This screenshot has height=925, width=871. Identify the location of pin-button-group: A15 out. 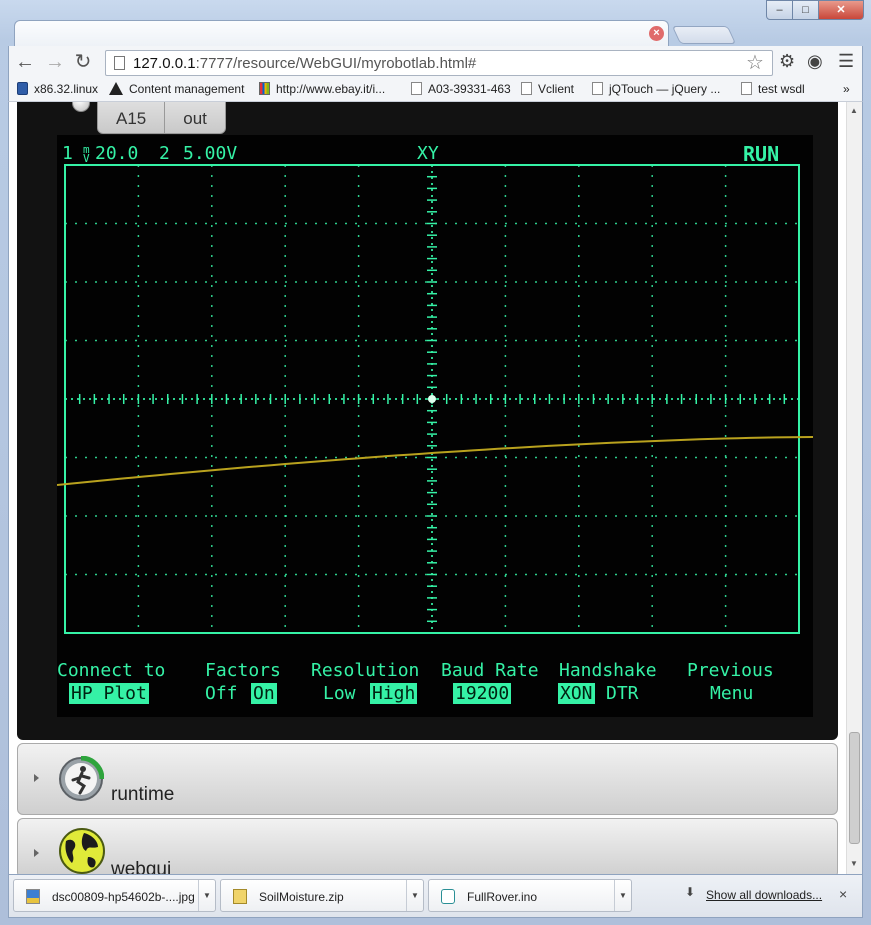
(161, 118).